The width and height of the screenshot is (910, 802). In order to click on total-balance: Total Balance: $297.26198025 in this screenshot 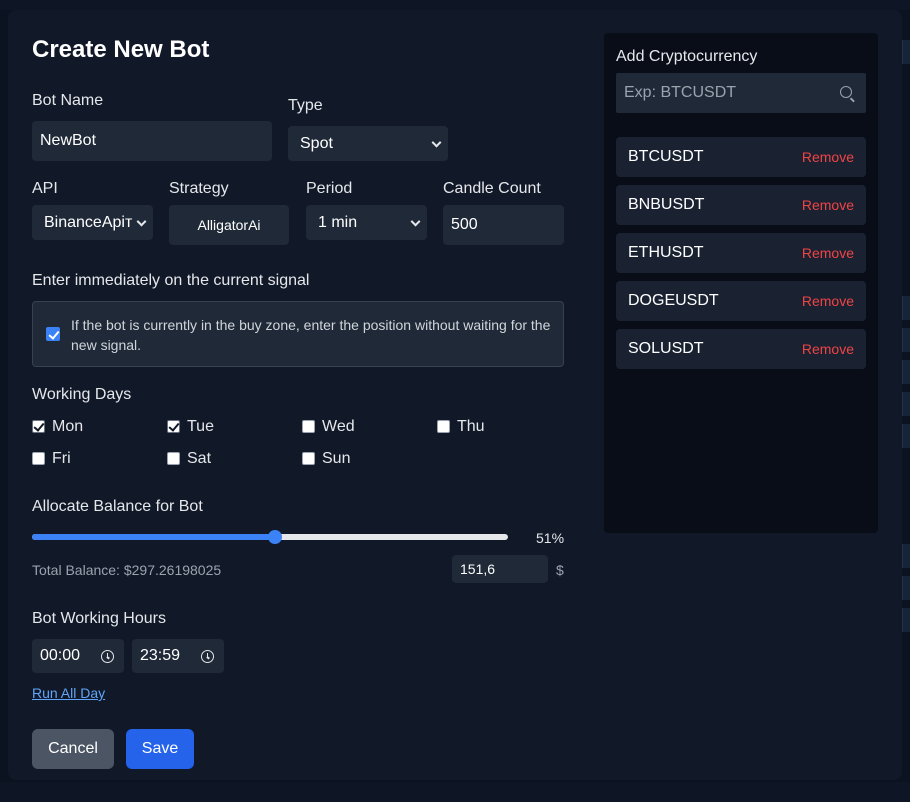, I will do `click(127, 570)`.